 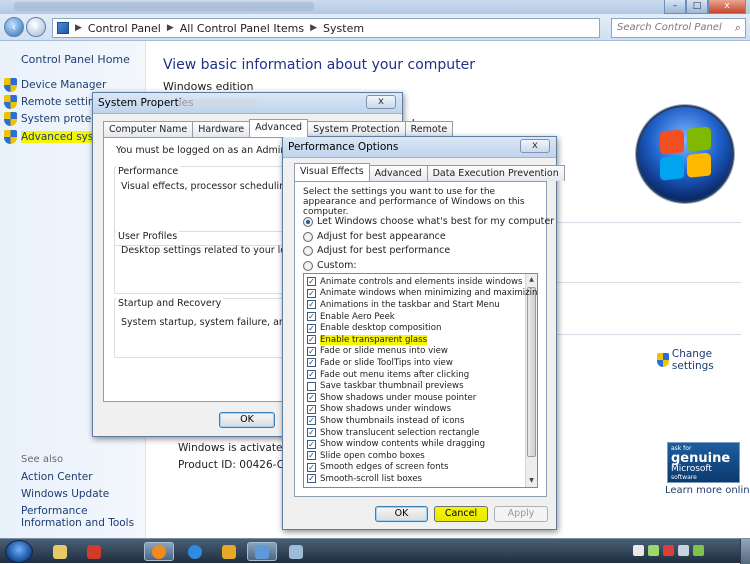 I want to click on effect-checkbox-item: ✓ Enable transparent glass, so click(x=367, y=340).